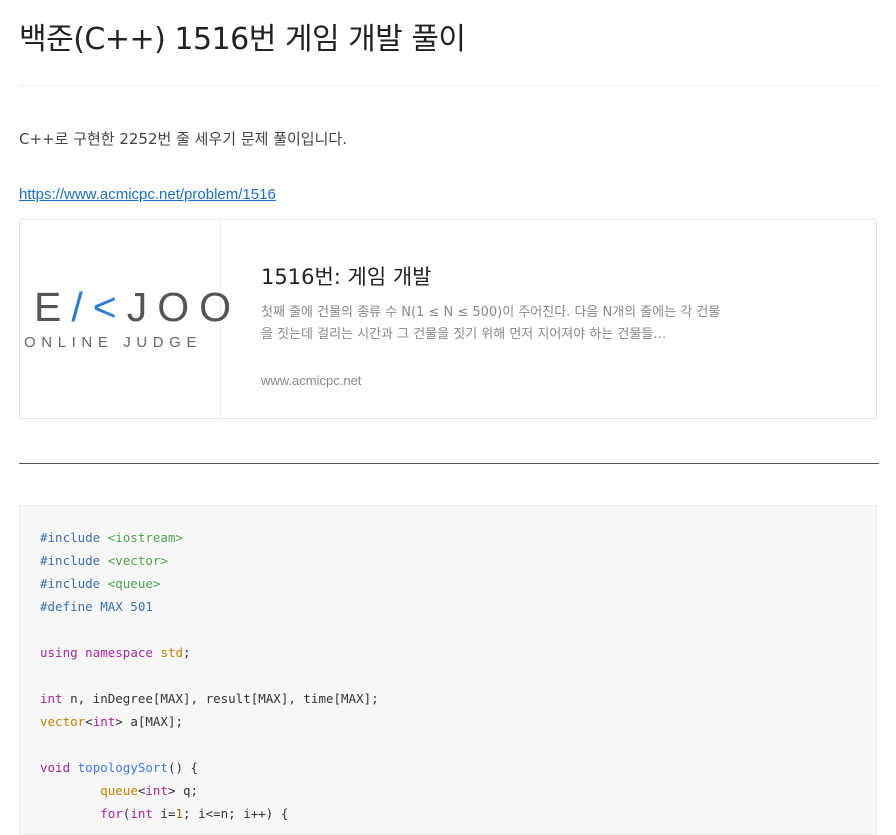 The width and height of the screenshot is (896, 835). Describe the element at coordinates (122, 767) in the screenshot. I see `code-token: topologySort` at that location.